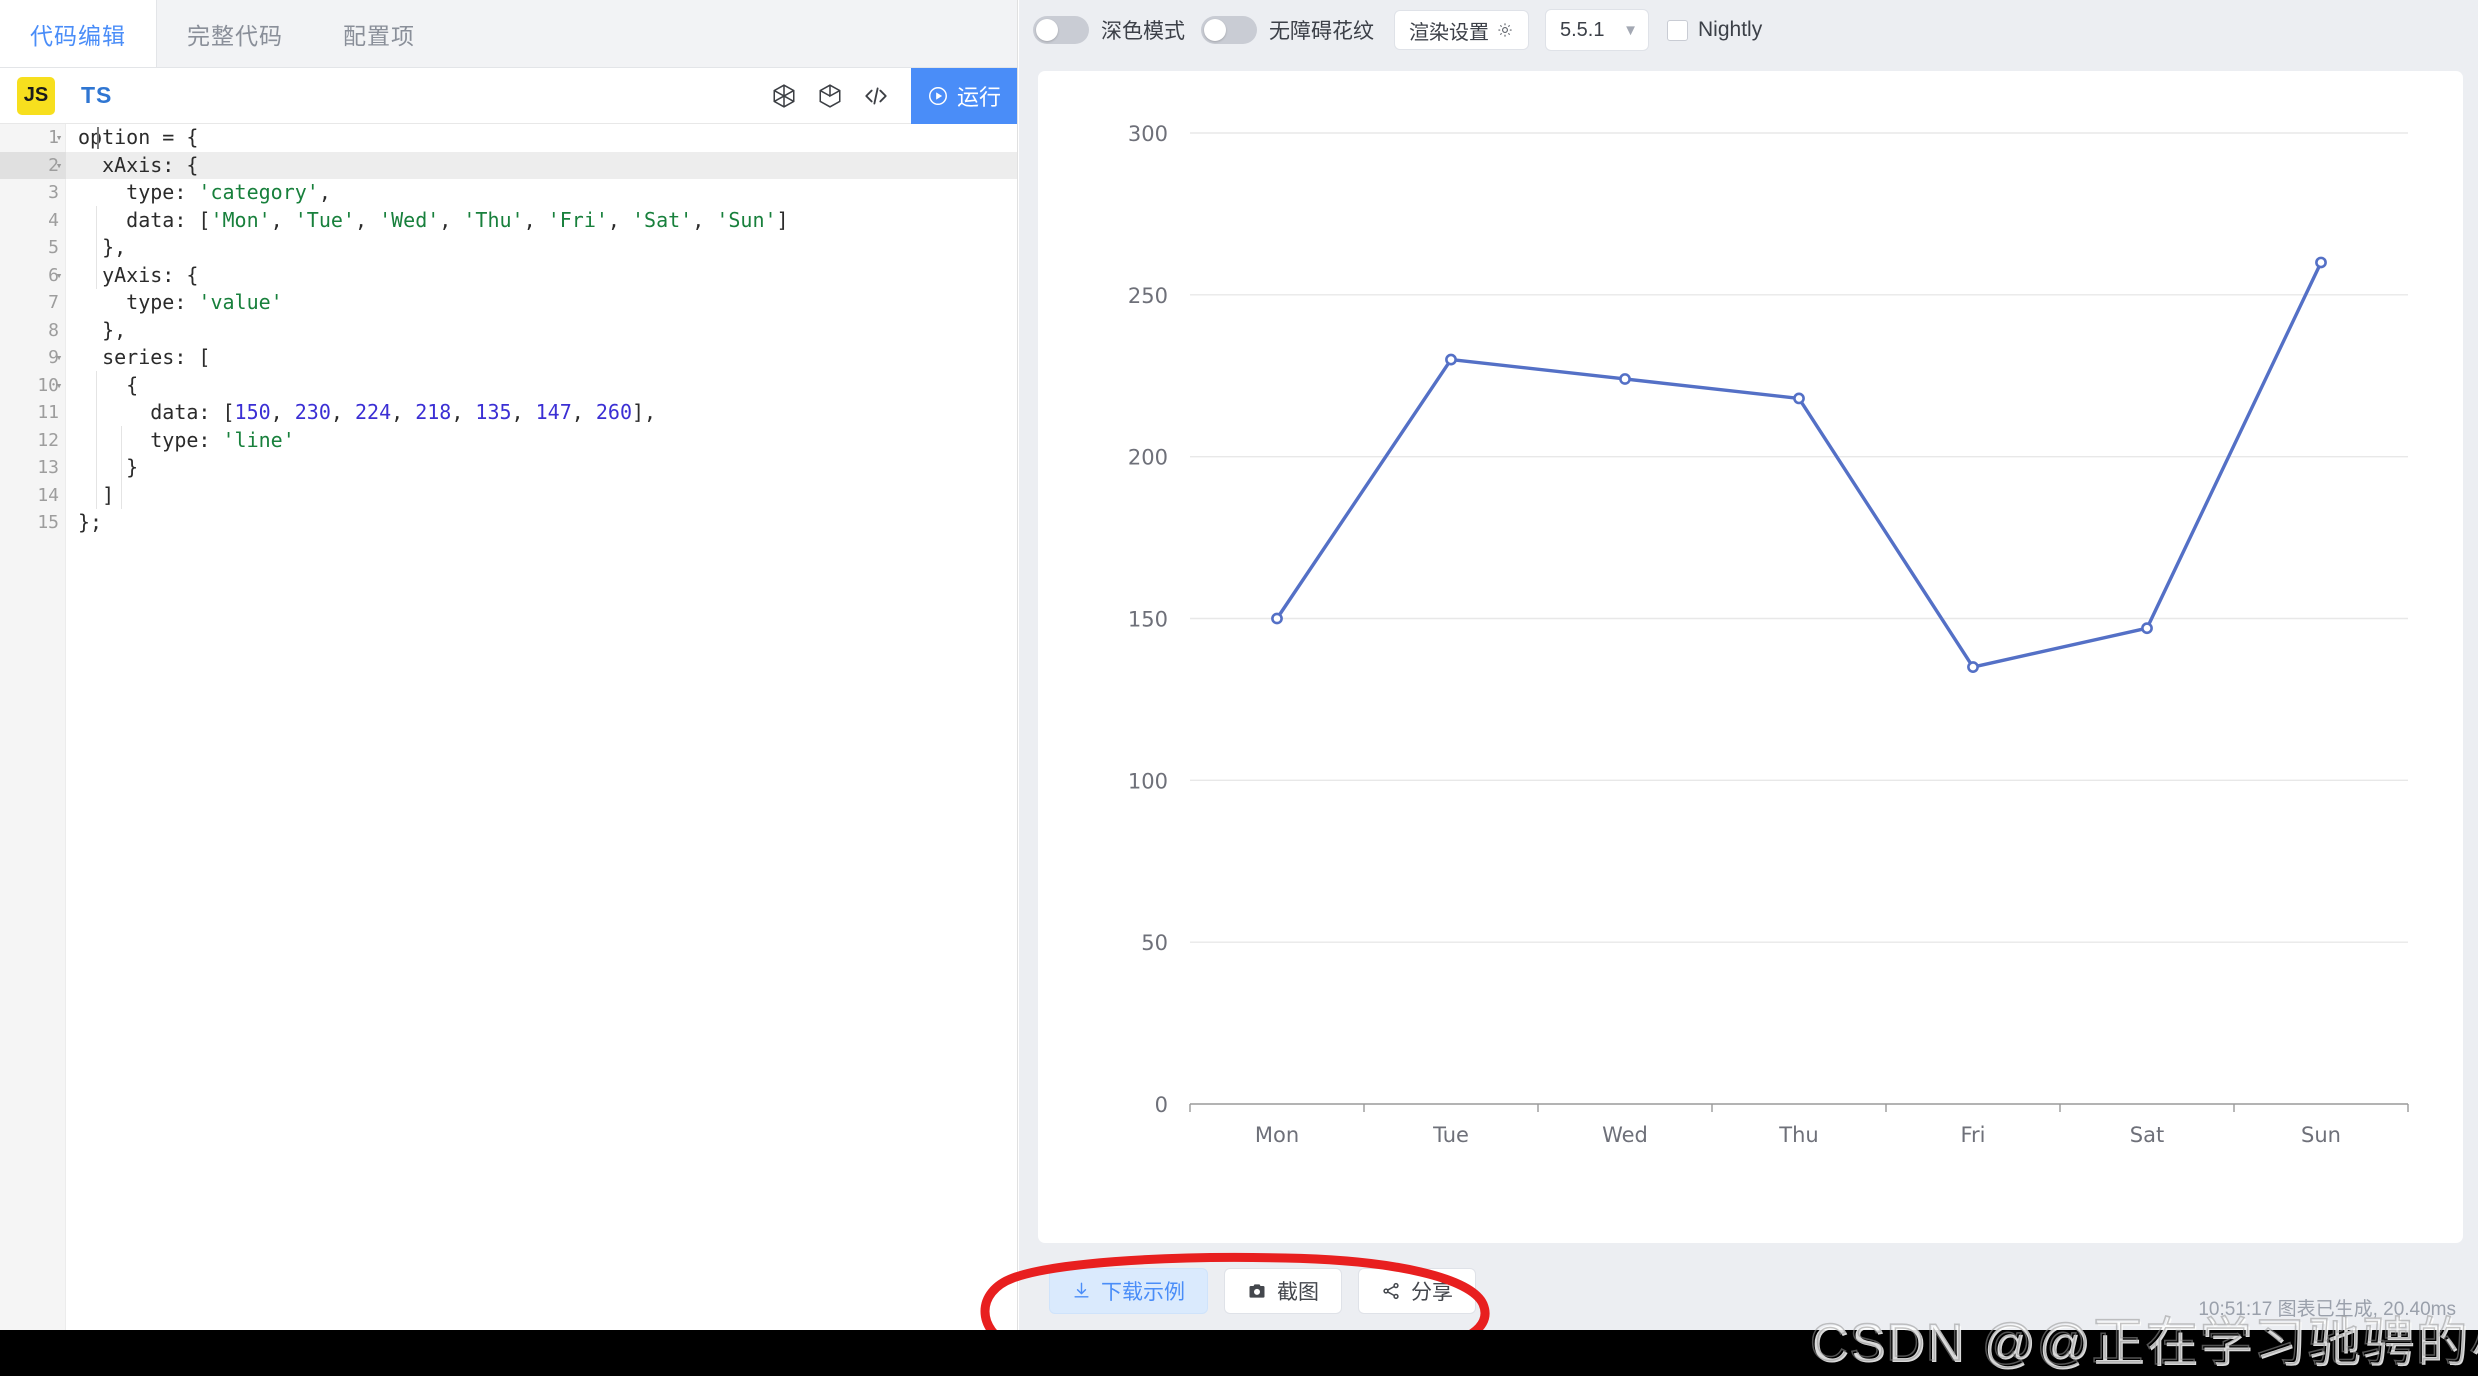 This screenshot has width=2478, height=1376. I want to click on screenshot-button: 截图, so click(1283, 1290).